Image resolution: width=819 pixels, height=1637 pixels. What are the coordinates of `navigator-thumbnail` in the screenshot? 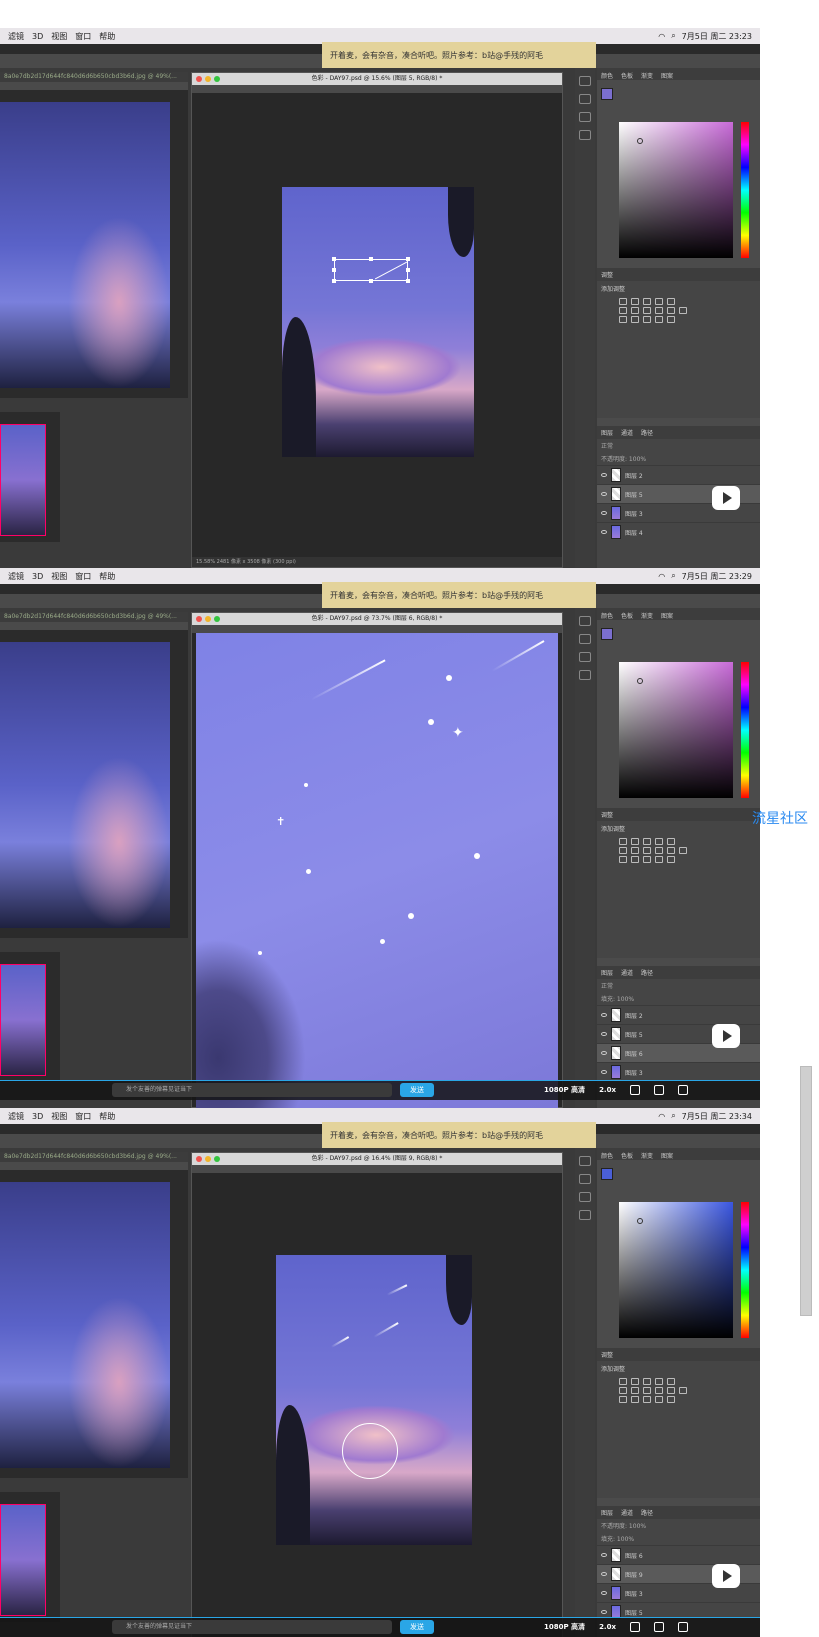 It's located at (23, 1560).